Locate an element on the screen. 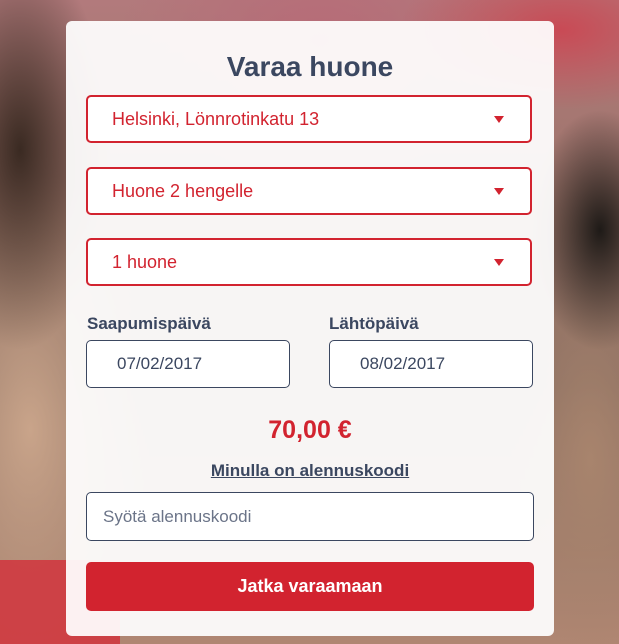 The height and width of the screenshot is (644, 619). room-type-select-value: Huone 2 hengelle is located at coordinates (183, 191).